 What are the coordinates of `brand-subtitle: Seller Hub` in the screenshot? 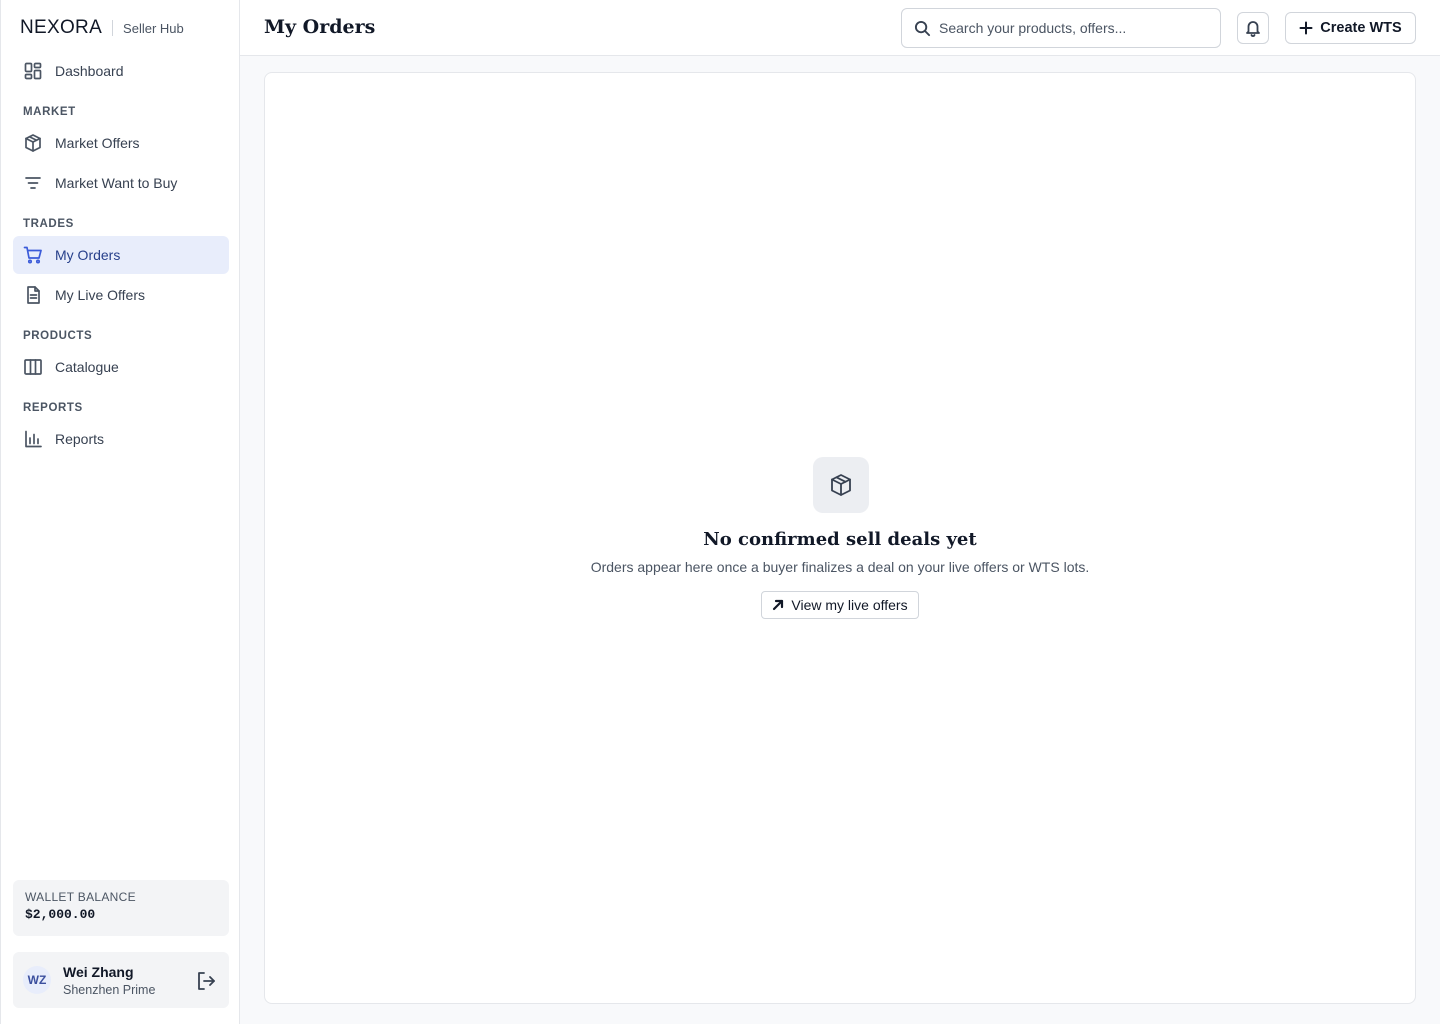 It's located at (153, 28).